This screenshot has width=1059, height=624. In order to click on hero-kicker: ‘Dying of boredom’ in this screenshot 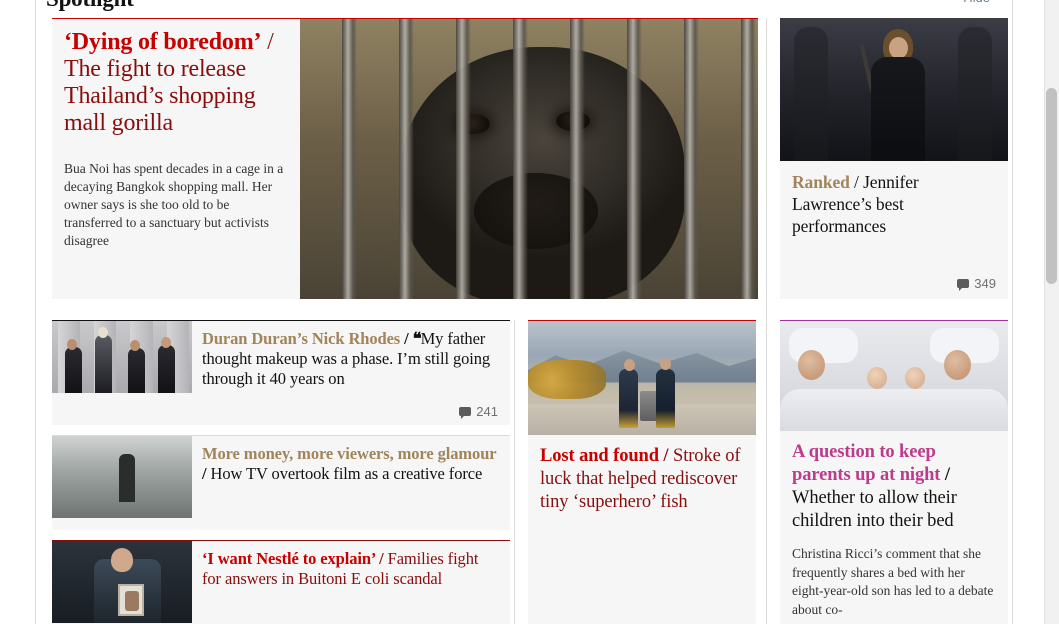, I will do `click(163, 42)`.